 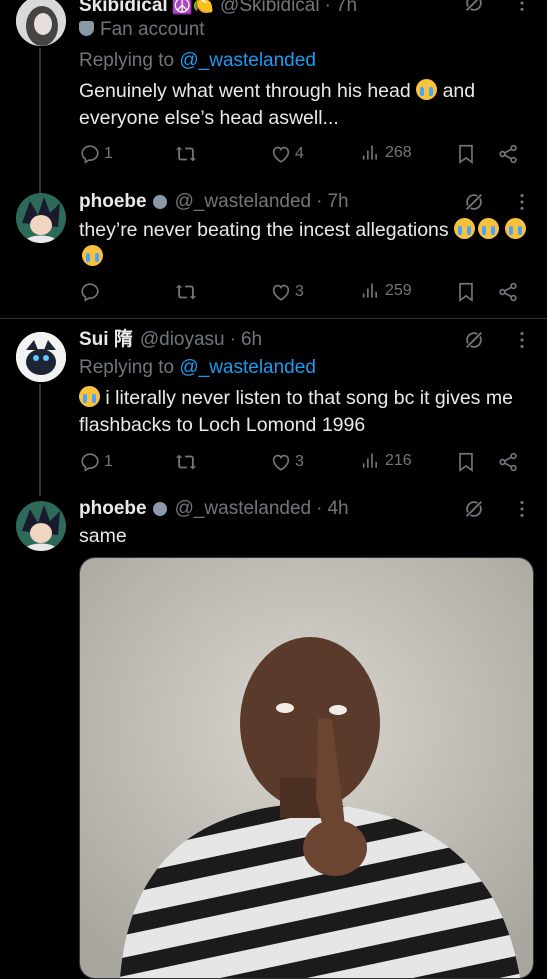 What do you see at coordinates (306, 30) in the screenshot?
I see `fan-account-label: Fan account` at bounding box center [306, 30].